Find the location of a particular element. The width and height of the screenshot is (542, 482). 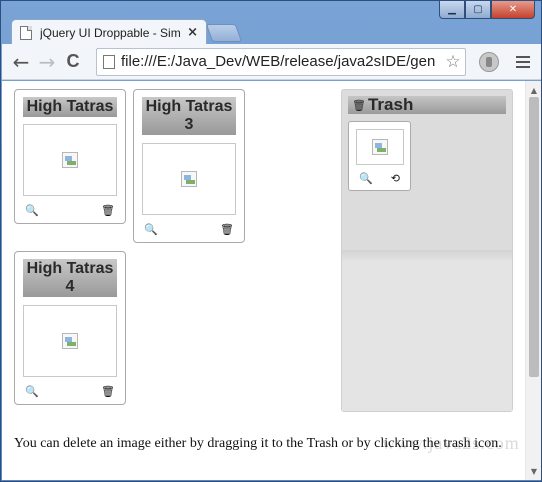

vertical-scrollbar: ▲ ▼ is located at coordinates (533, 280).